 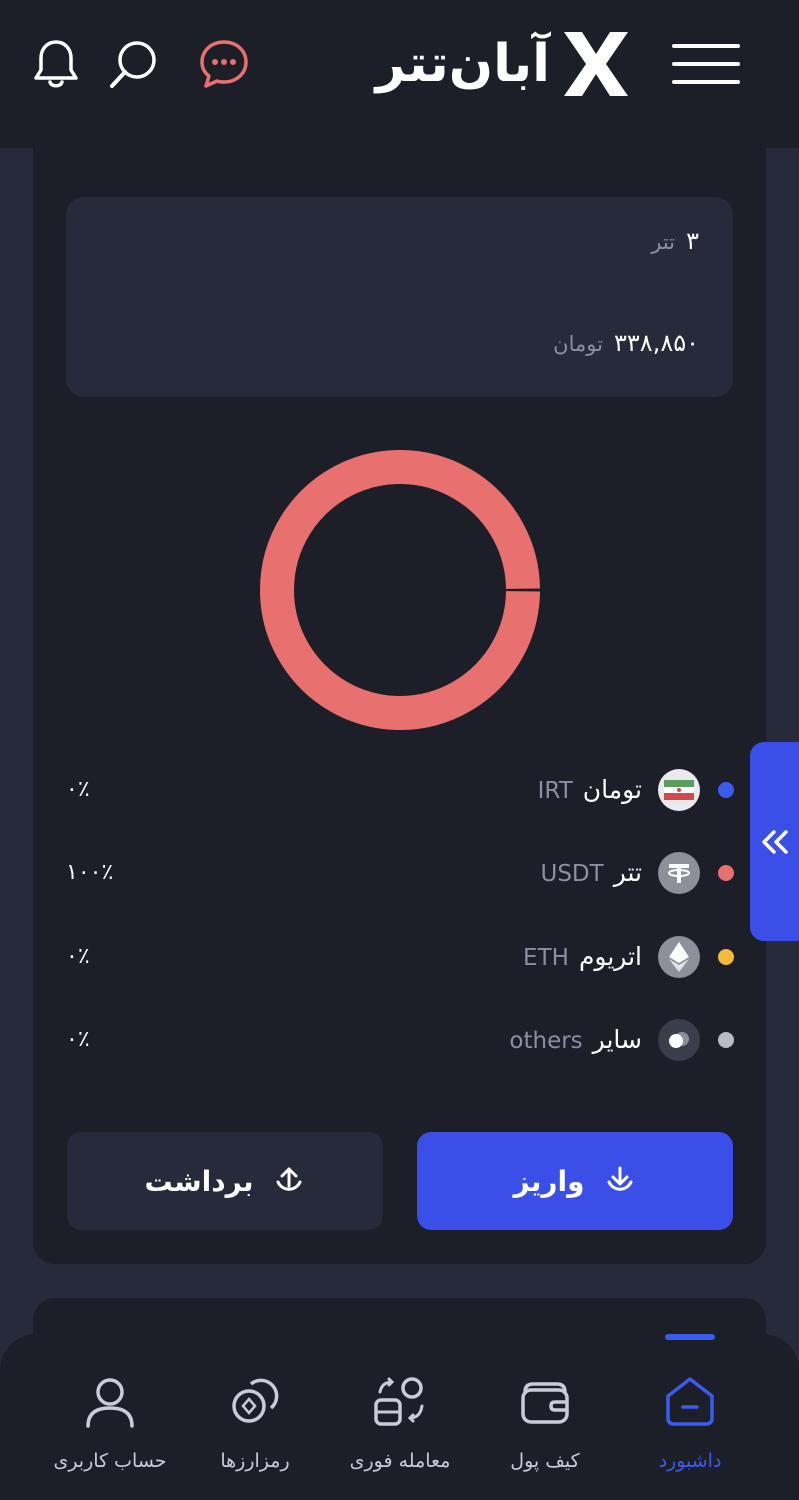 I want to click on legend-label-usdt: تتر USDT, so click(x=592, y=874).